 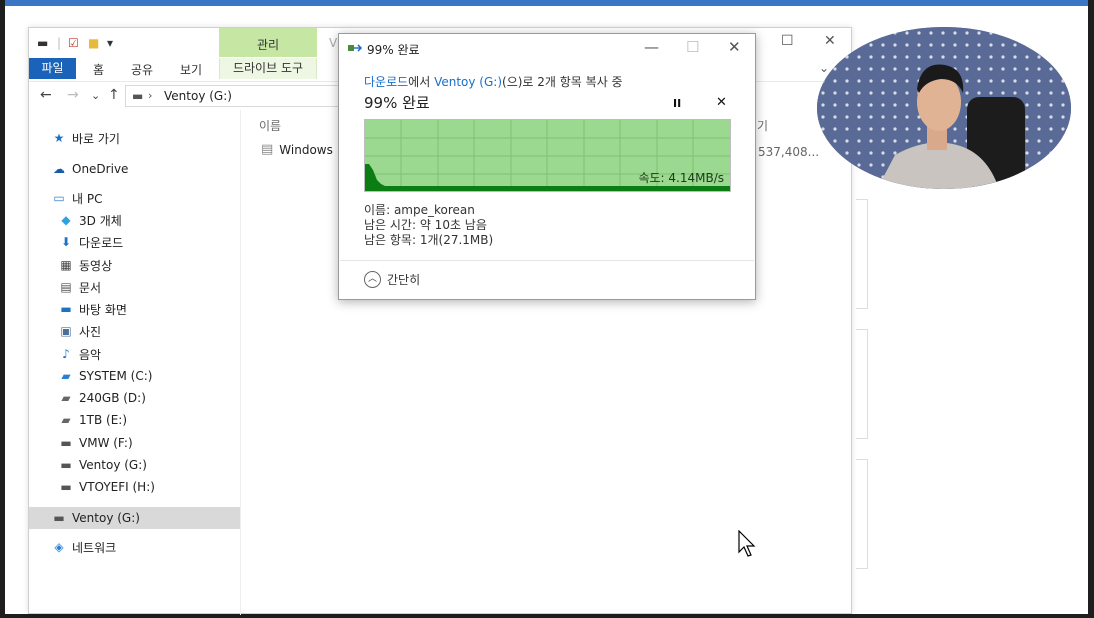 What do you see at coordinates (397, 103) in the screenshot?
I see `percent-complete: 99% 완료` at bounding box center [397, 103].